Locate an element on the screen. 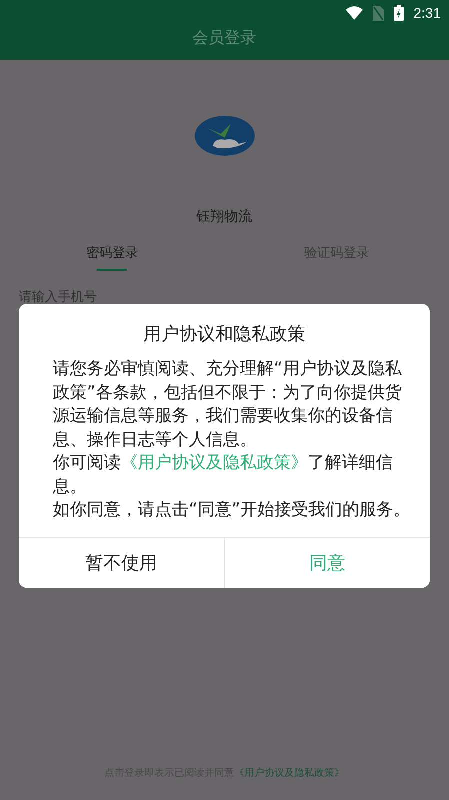  dialog-read-text: 你可阅读《用户协议及隐私政策》了解详细信息。 is located at coordinates (223, 475).